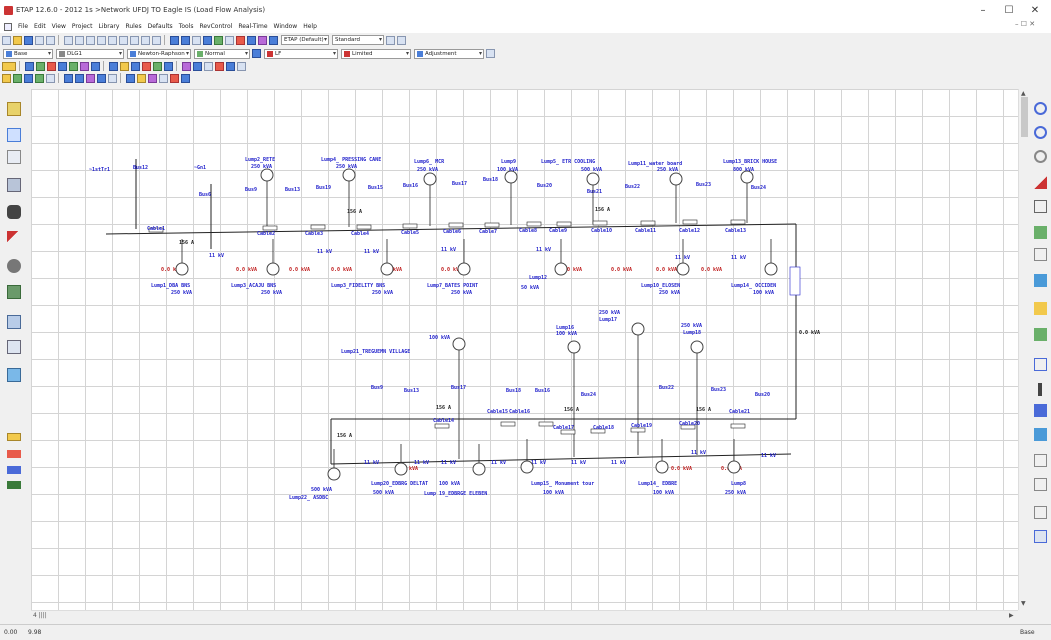 This screenshot has height=640, width=1051. What do you see at coordinates (1040, 460) in the screenshot?
I see `relay-tool-icon` at bounding box center [1040, 460].